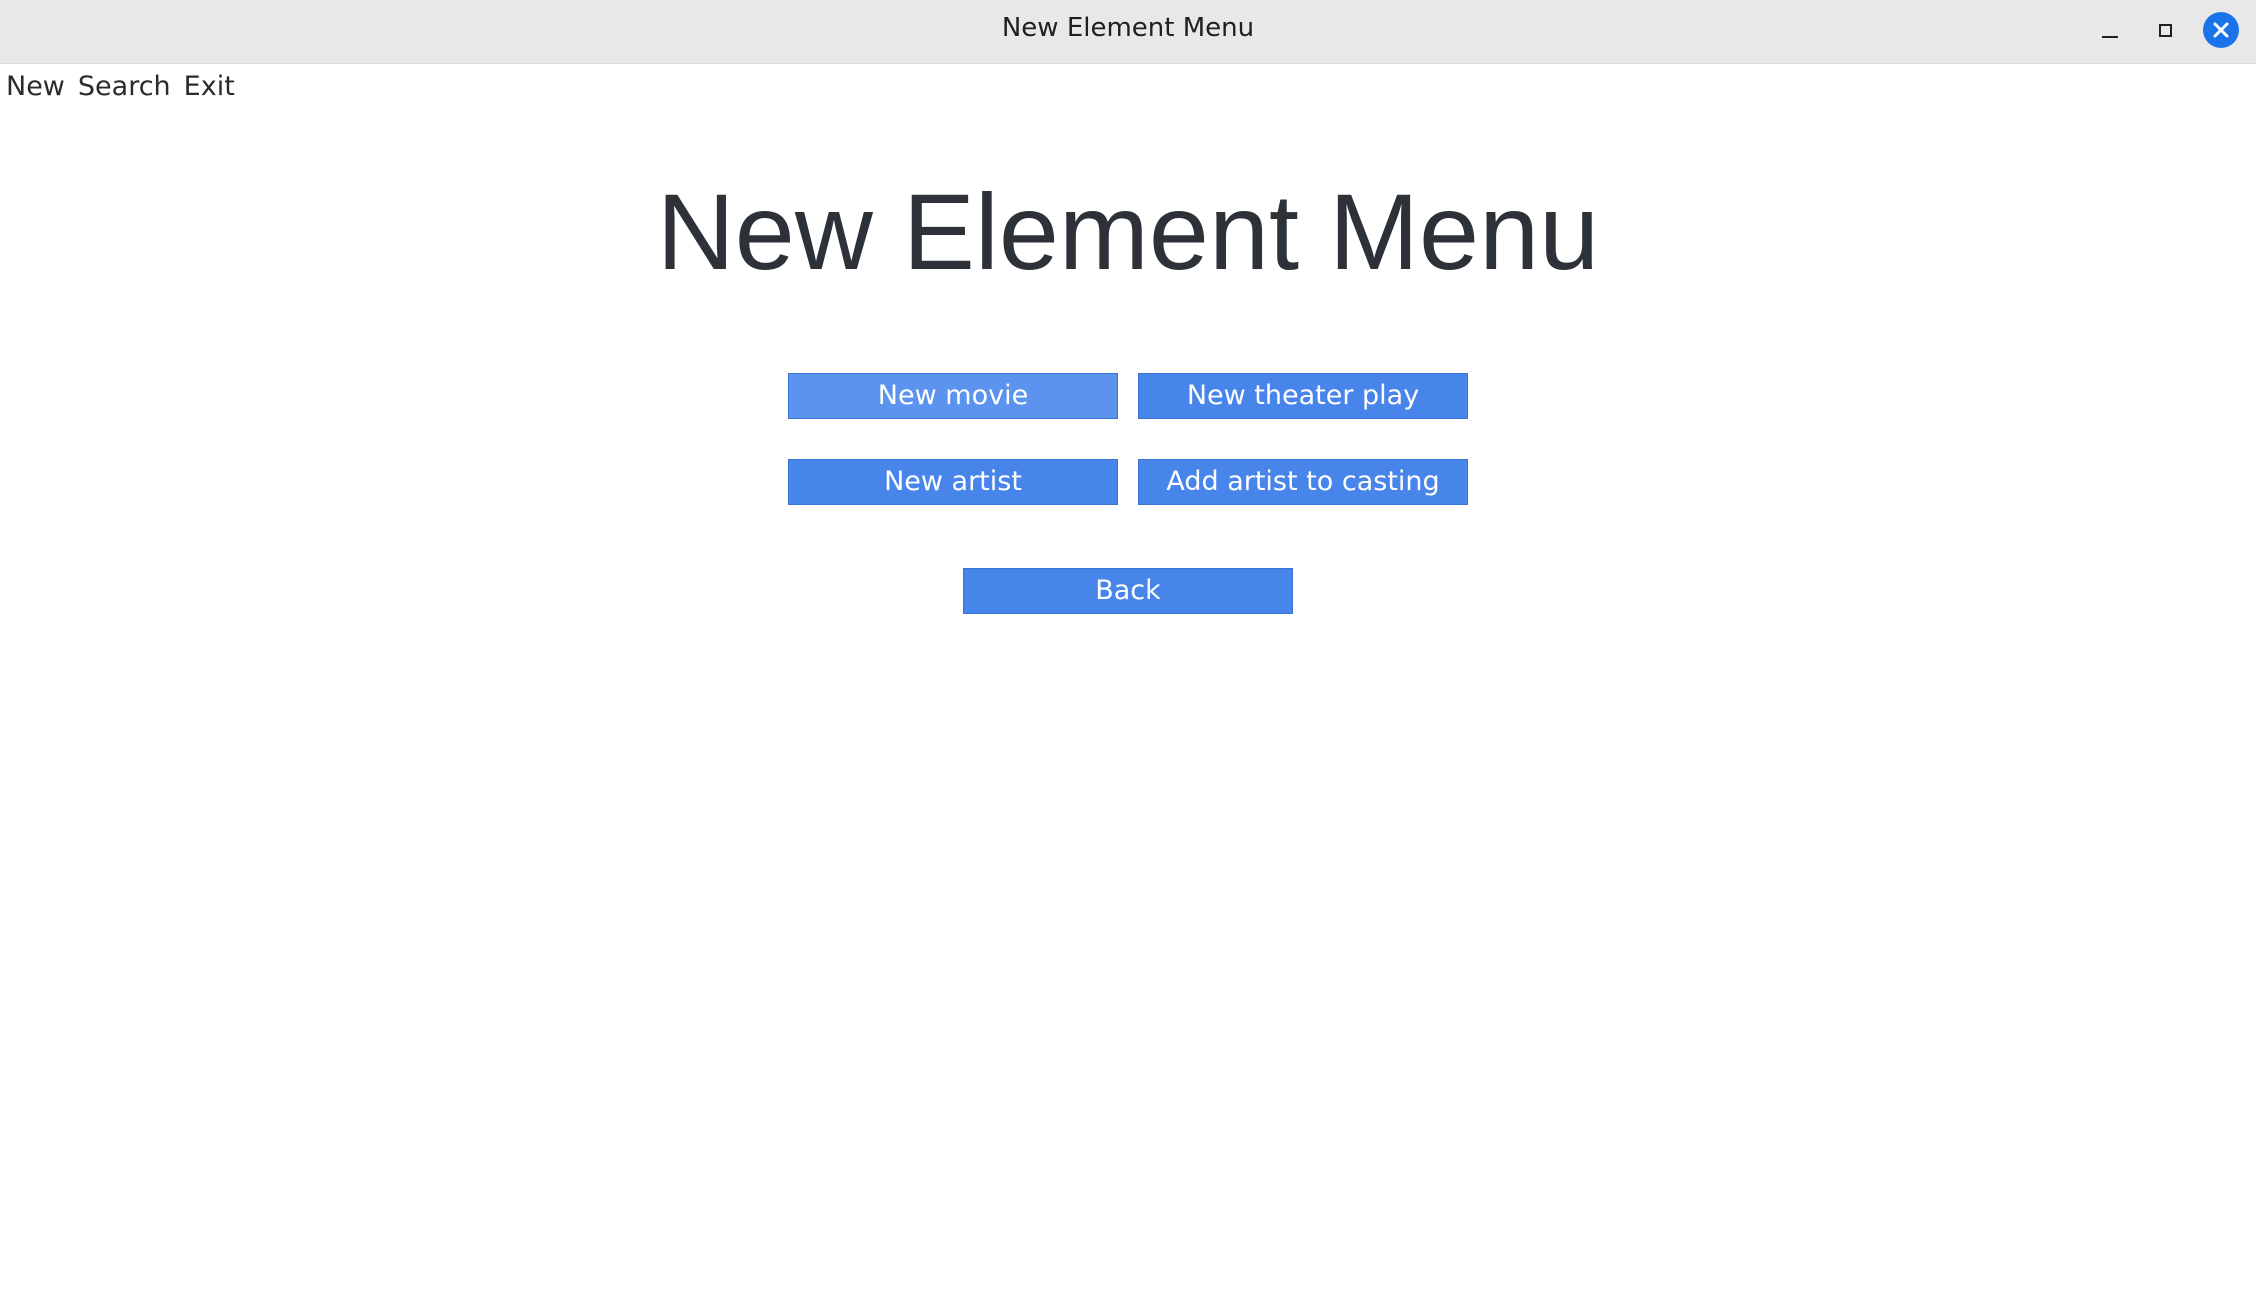  What do you see at coordinates (1303, 396) in the screenshot?
I see `new-theater-play-button: New theater play` at bounding box center [1303, 396].